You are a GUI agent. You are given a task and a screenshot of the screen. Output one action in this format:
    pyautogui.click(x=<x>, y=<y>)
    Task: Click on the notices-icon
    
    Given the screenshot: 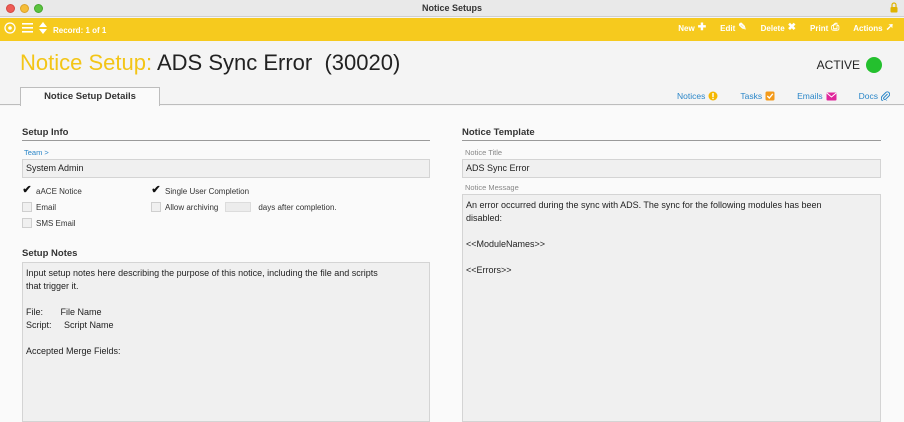 What is the action you would take?
    pyautogui.click(x=713, y=96)
    